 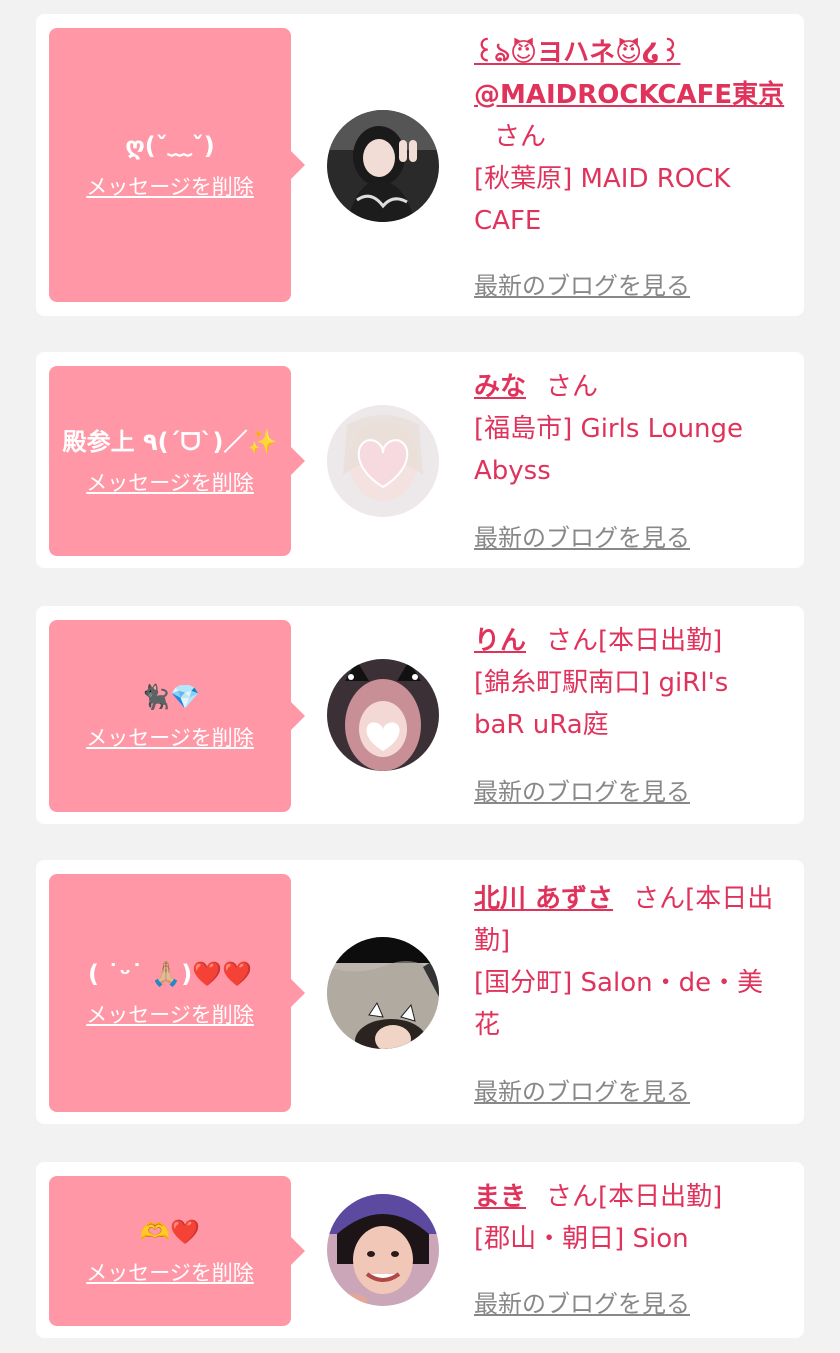 I want to click on girl-peeking-cat-ears-icon, so click(x=383, y=993).